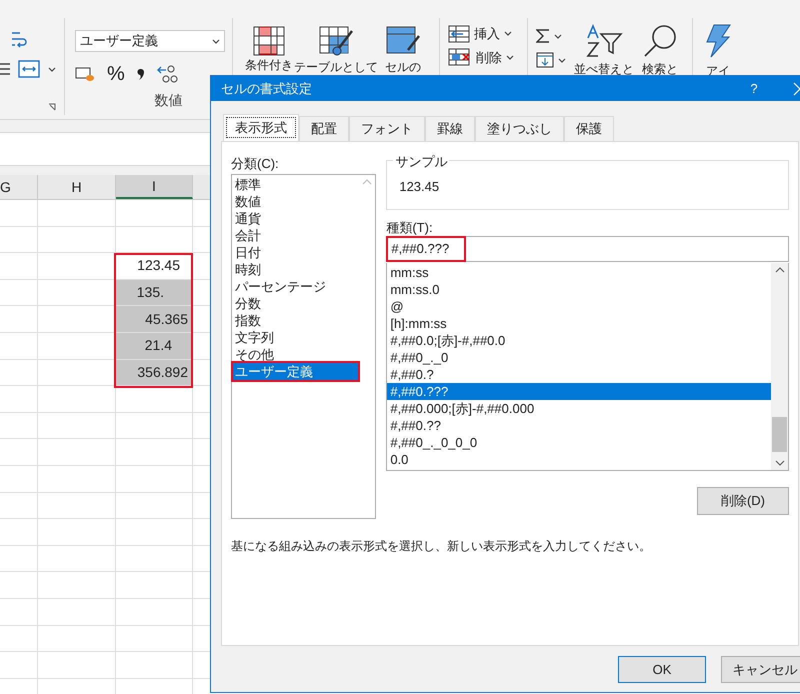  Describe the element at coordinates (295, 201) in the screenshot. I see `category-item: 数値` at that location.